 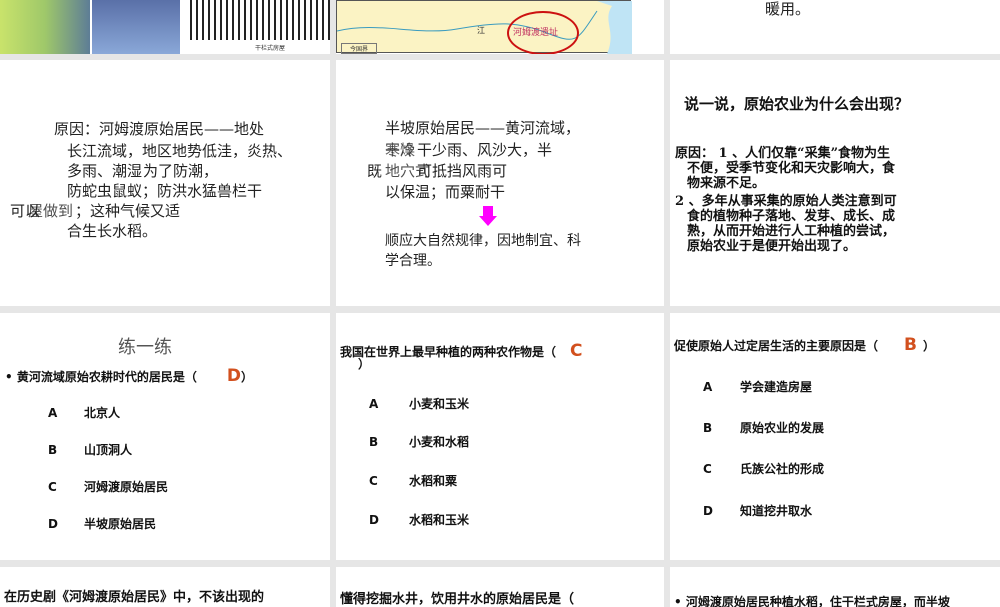 What do you see at coordinates (448, 352) in the screenshot?
I see `question-text: 我国在世界上最早种植的两种农作物是（` at bounding box center [448, 352].